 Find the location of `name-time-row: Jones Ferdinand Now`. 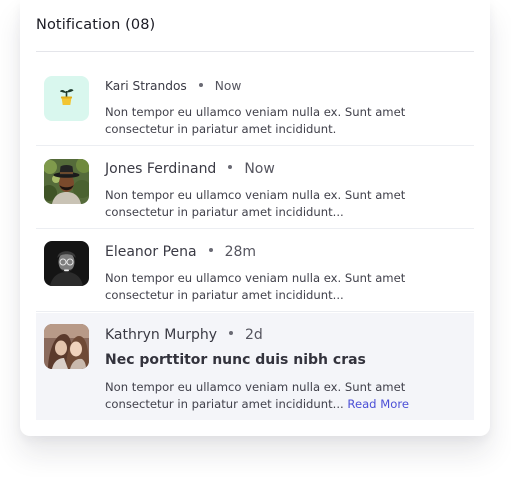

name-time-row: Jones Ferdinand Now is located at coordinates (190, 169).